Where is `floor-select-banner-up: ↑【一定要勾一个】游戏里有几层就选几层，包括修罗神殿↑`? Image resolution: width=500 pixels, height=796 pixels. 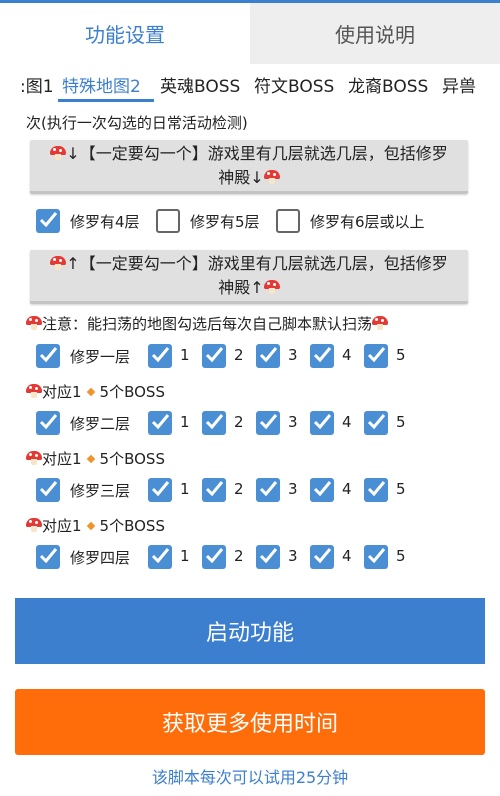 floor-select-banner-up: ↑【一定要勾一个】游戏里有几层就选几层，包括修罗神殿↑ is located at coordinates (249, 277).